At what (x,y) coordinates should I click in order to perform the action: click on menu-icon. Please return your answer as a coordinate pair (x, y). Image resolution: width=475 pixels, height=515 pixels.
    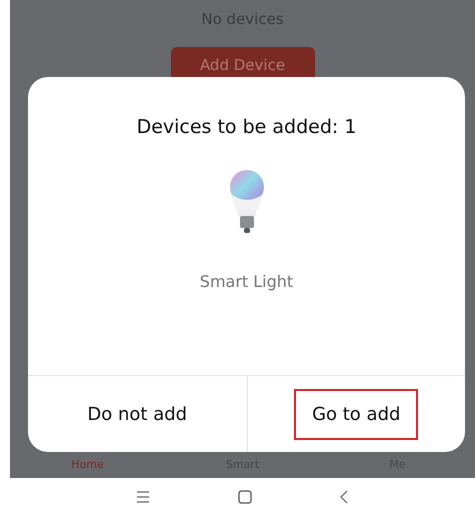
    Looking at the image, I should click on (143, 496).